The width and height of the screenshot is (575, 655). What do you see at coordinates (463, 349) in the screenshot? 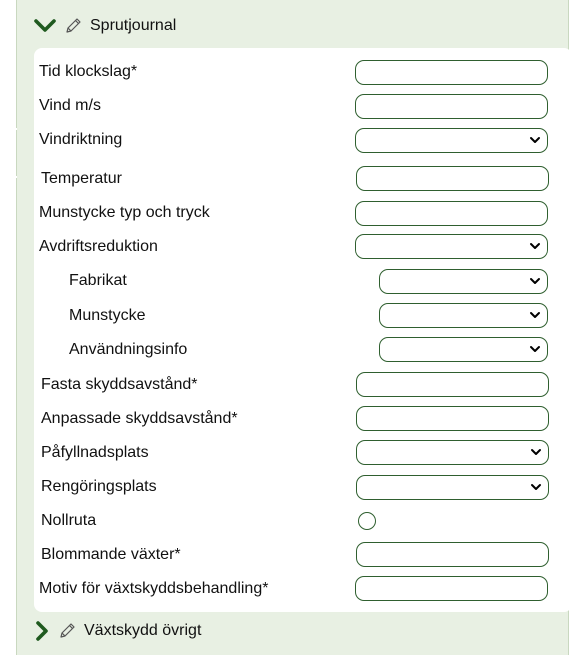
I see `anvandningsinfo-select` at bounding box center [463, 349].